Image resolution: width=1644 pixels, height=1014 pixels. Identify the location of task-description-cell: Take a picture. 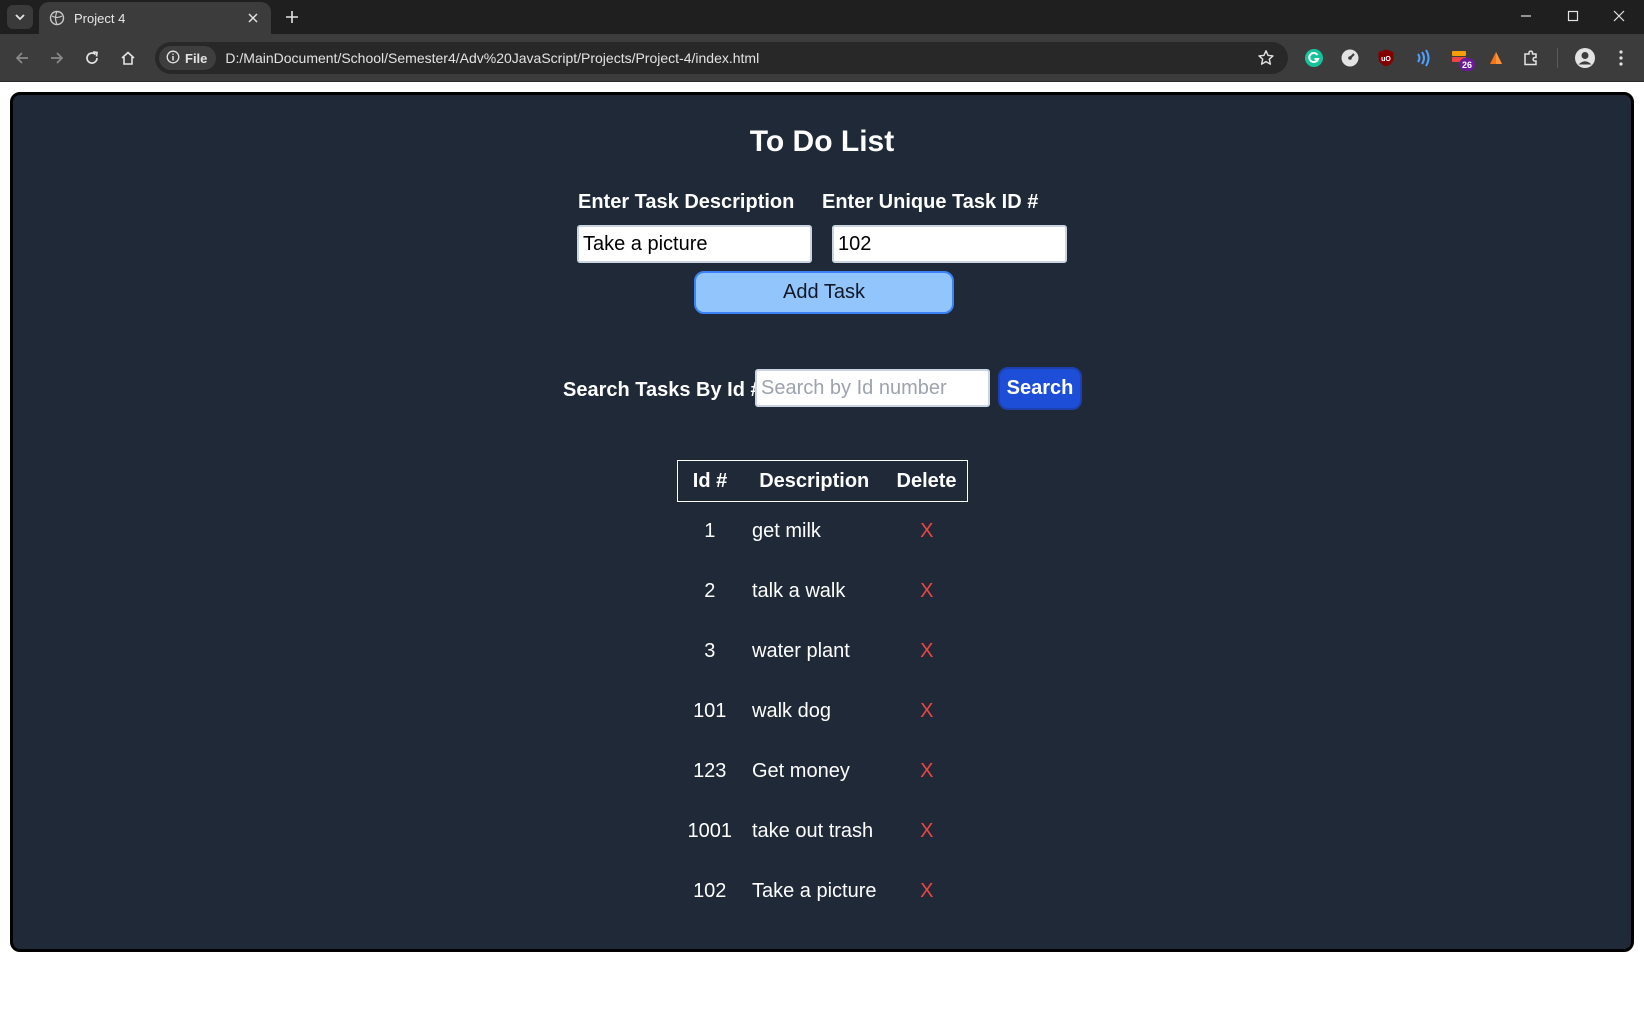
(814, 891).